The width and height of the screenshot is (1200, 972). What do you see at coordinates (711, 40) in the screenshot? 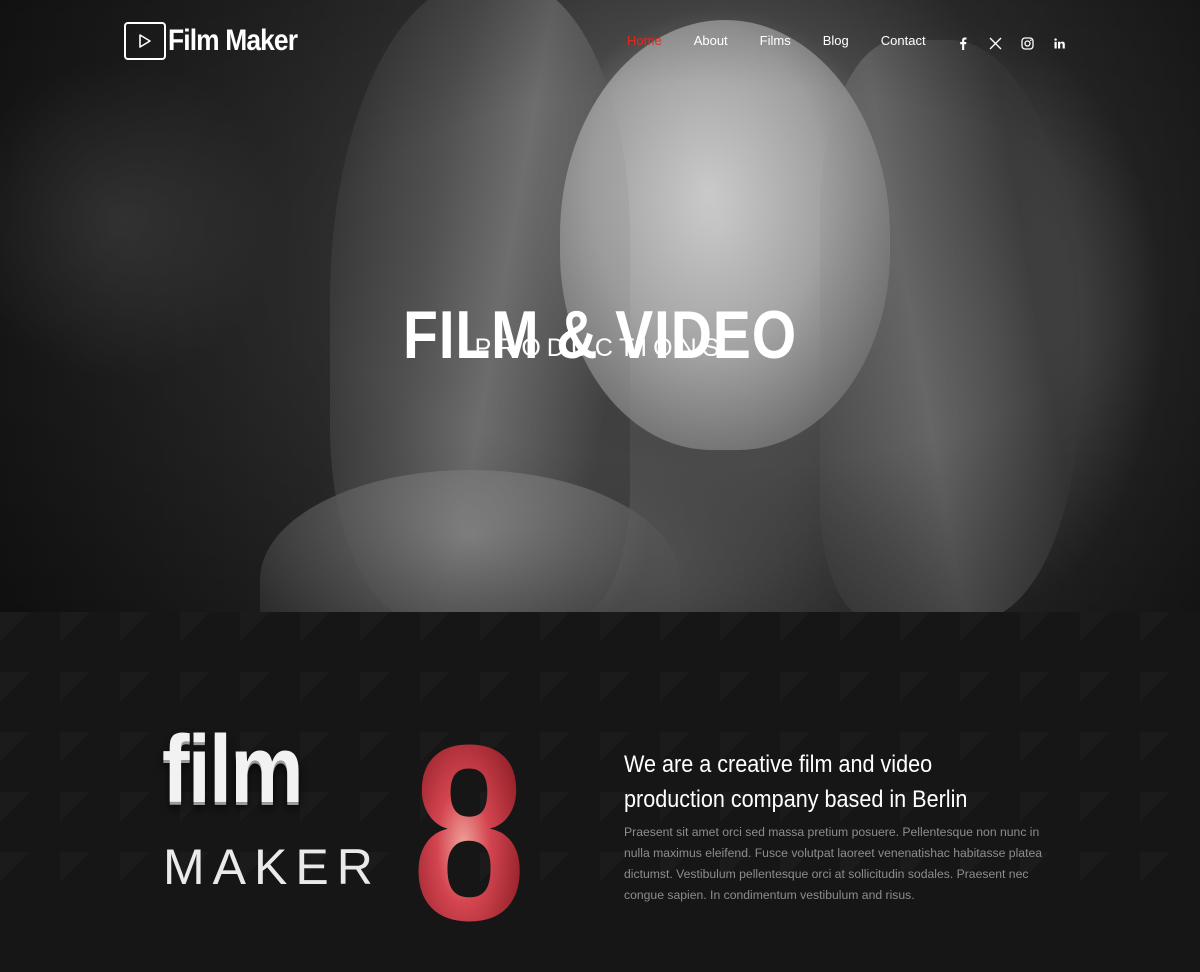
I see `nav-item-about: About` at bounding box center [711, 40].